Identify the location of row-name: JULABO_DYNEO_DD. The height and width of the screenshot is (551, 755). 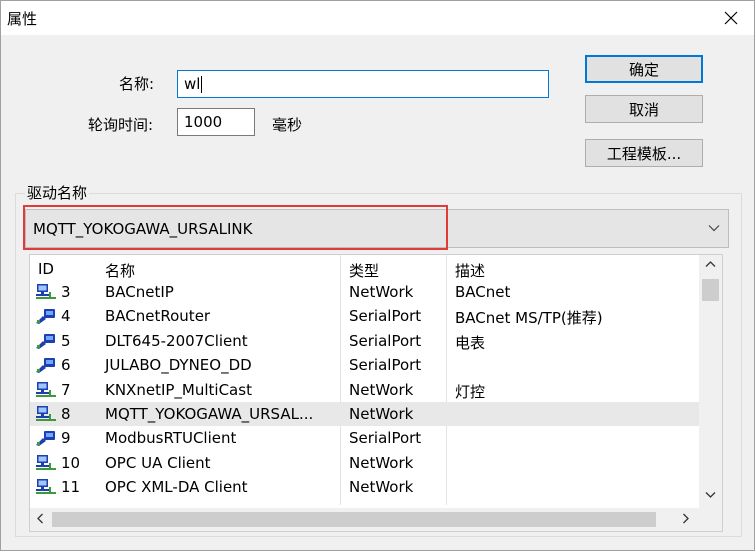
(178, 365).